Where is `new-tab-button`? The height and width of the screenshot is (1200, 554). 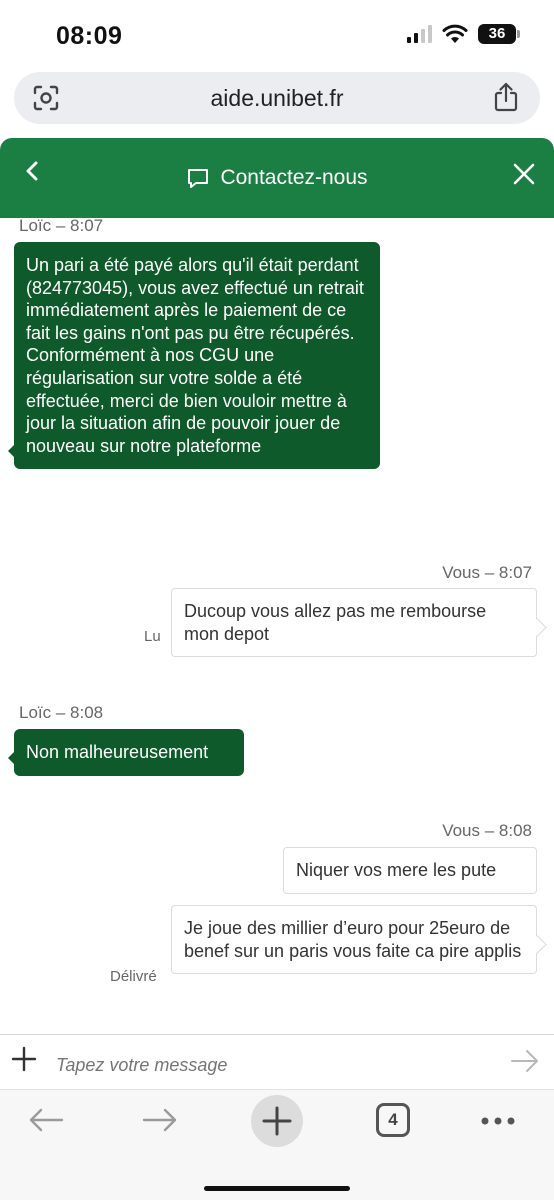
new-tab-button is located at coordinates (277, 1121).